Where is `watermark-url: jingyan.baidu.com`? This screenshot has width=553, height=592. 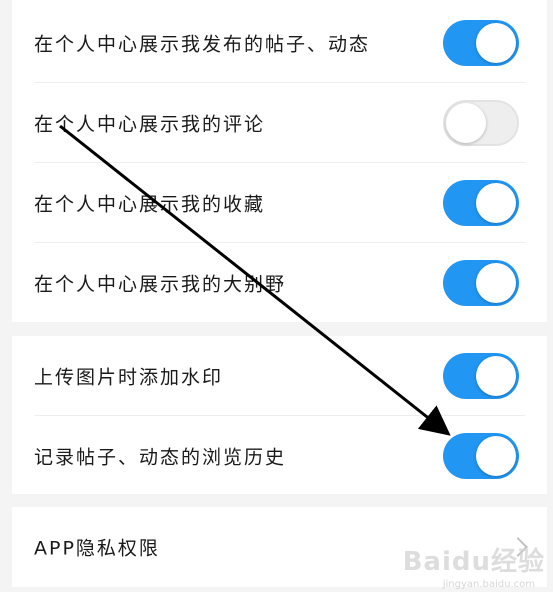
watermark-url: jingyan.baidu.com is located at coordinates (488, 584).